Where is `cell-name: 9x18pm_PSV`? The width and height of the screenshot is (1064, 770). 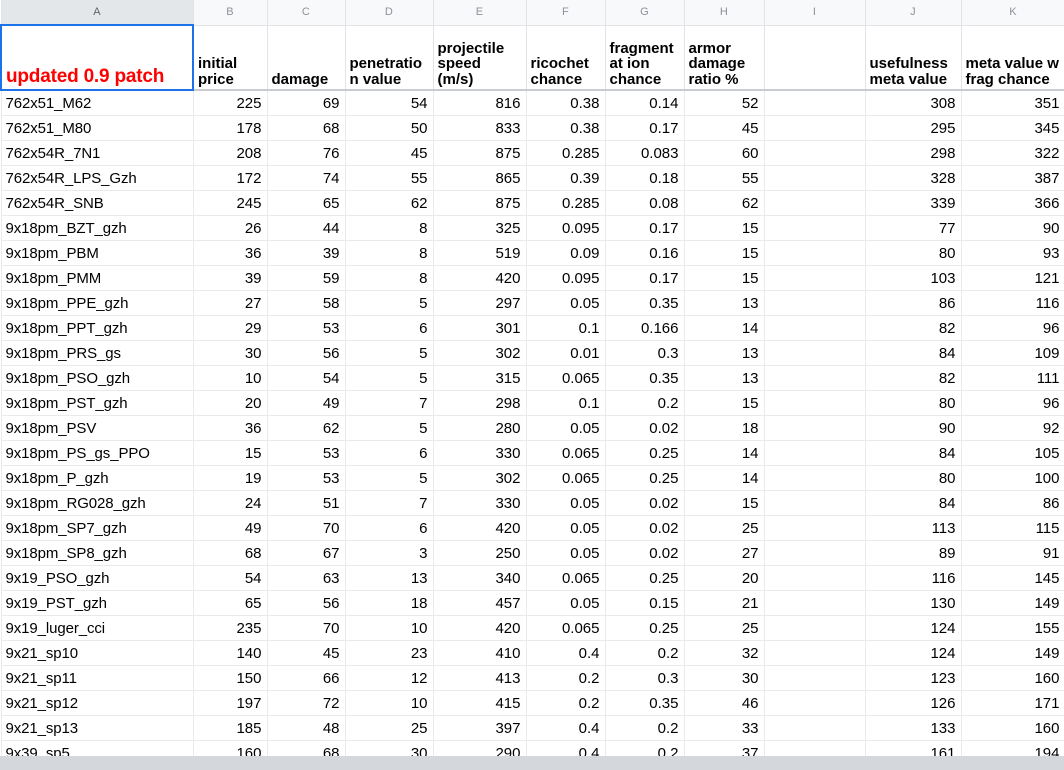
cell-name: 9x18pm_PSV is located at coordinates (97, 428).